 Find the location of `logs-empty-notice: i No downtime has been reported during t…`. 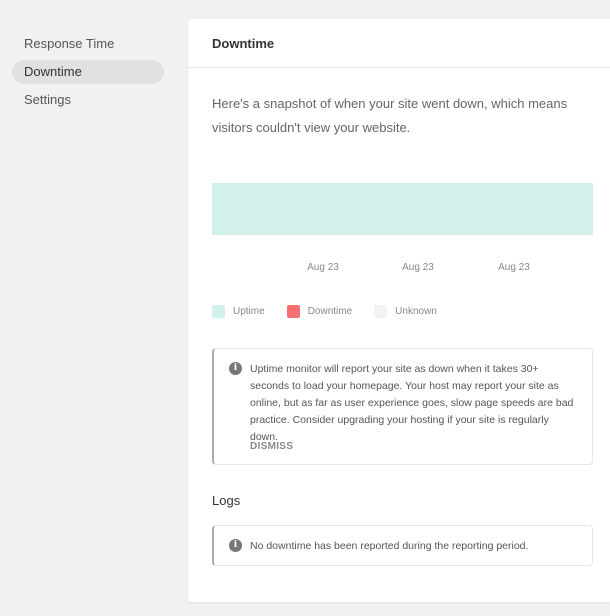

logs-empty-notice: i No downtime has been reported during t… is located at coordinates (402, 545).